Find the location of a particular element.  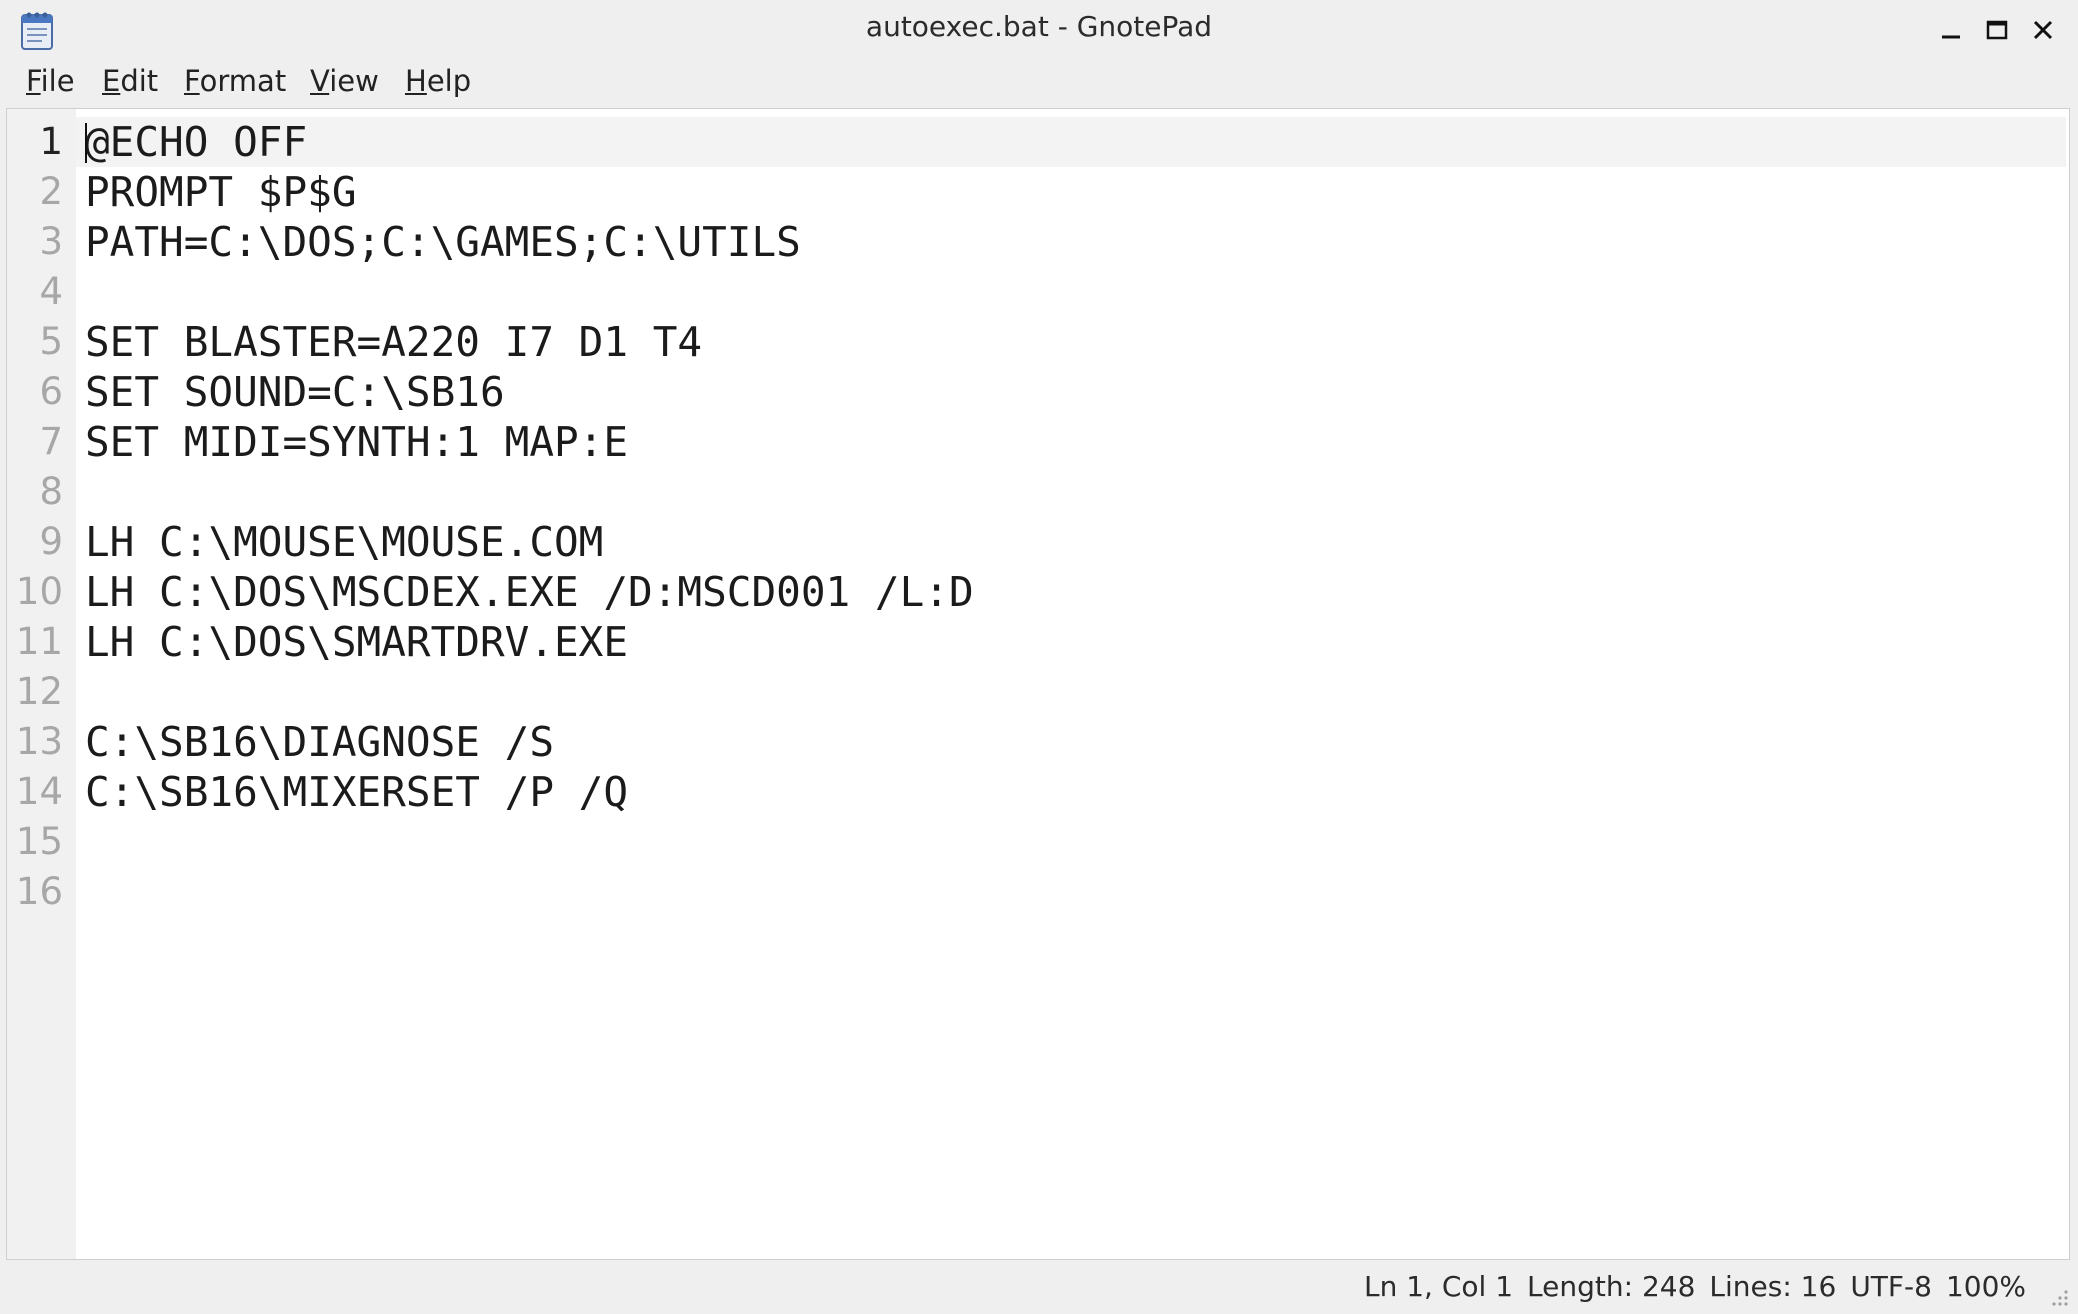

close-icon is located at coordinates (2043, 30).